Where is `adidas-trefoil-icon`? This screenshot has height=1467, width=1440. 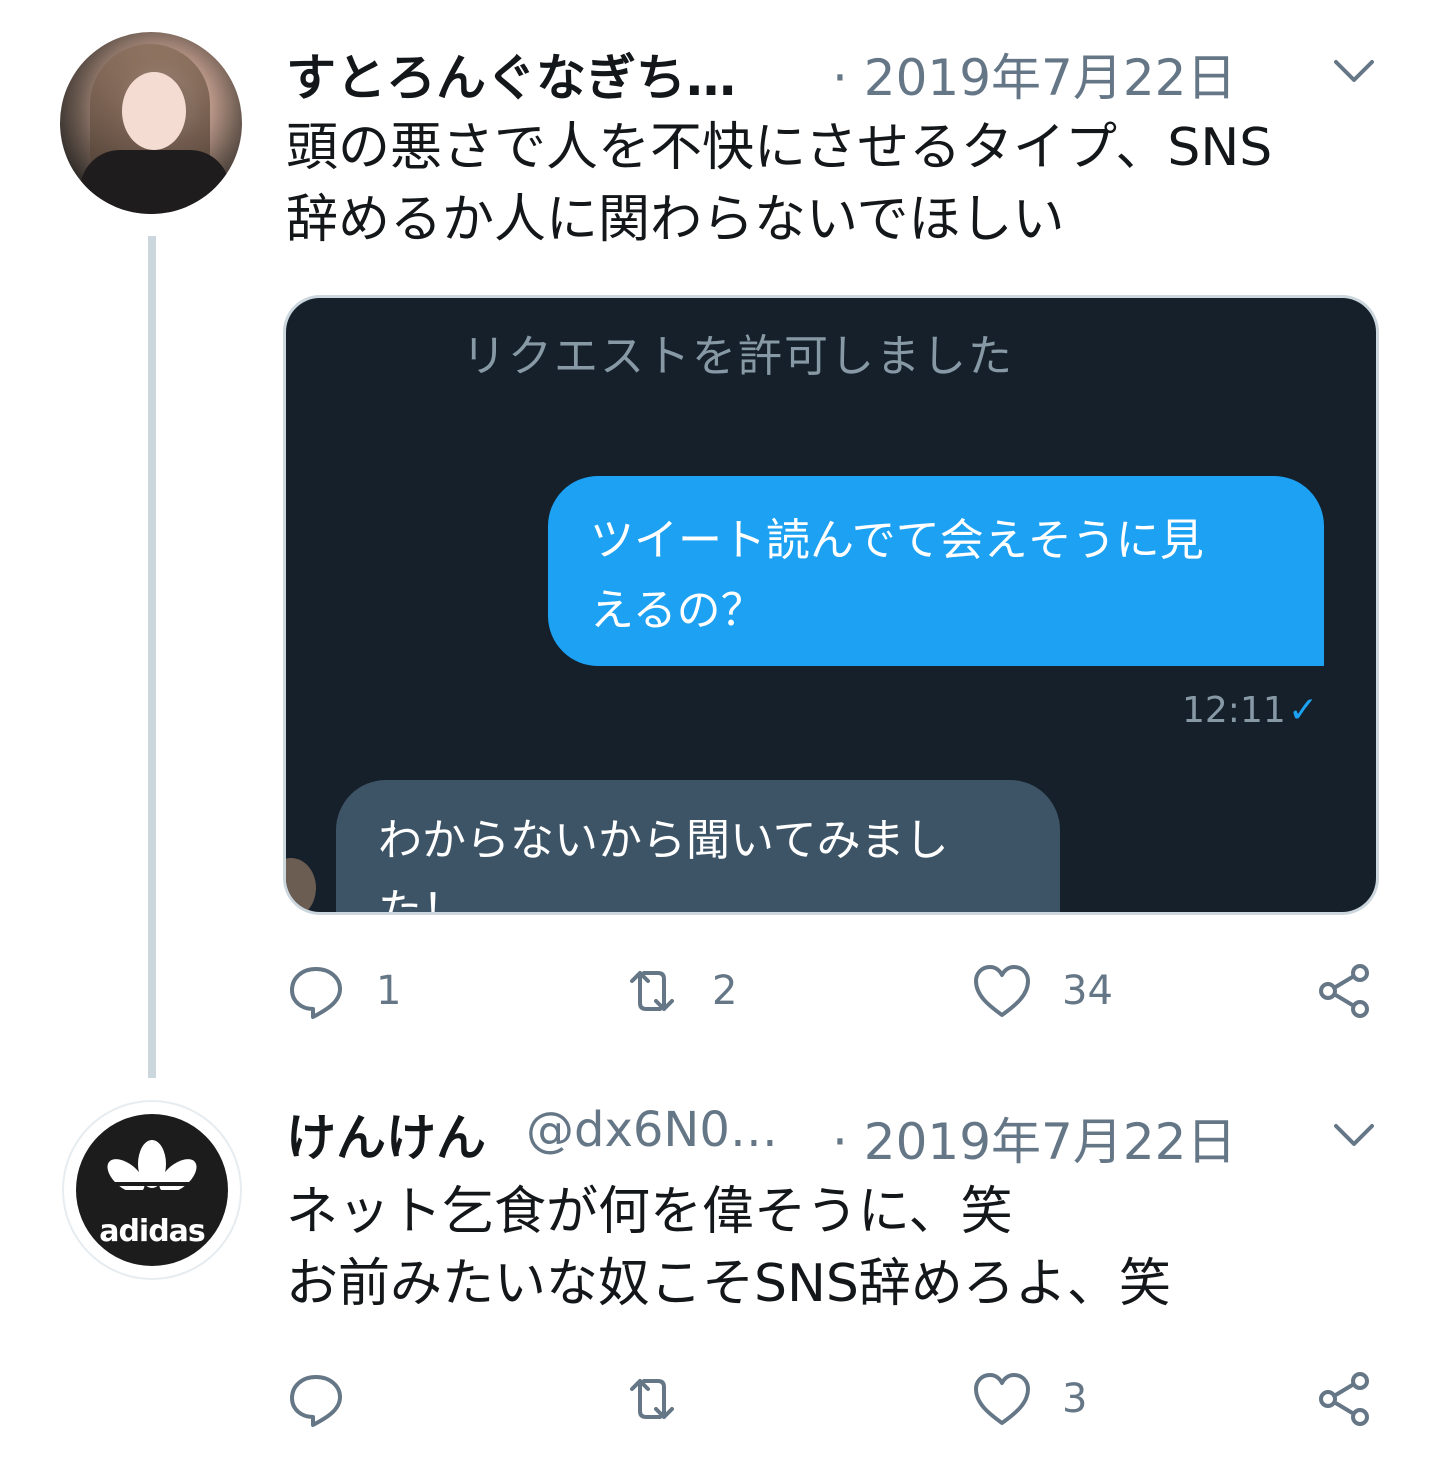
adidas-trefoil-icon is located at coordinates (152, 1171).